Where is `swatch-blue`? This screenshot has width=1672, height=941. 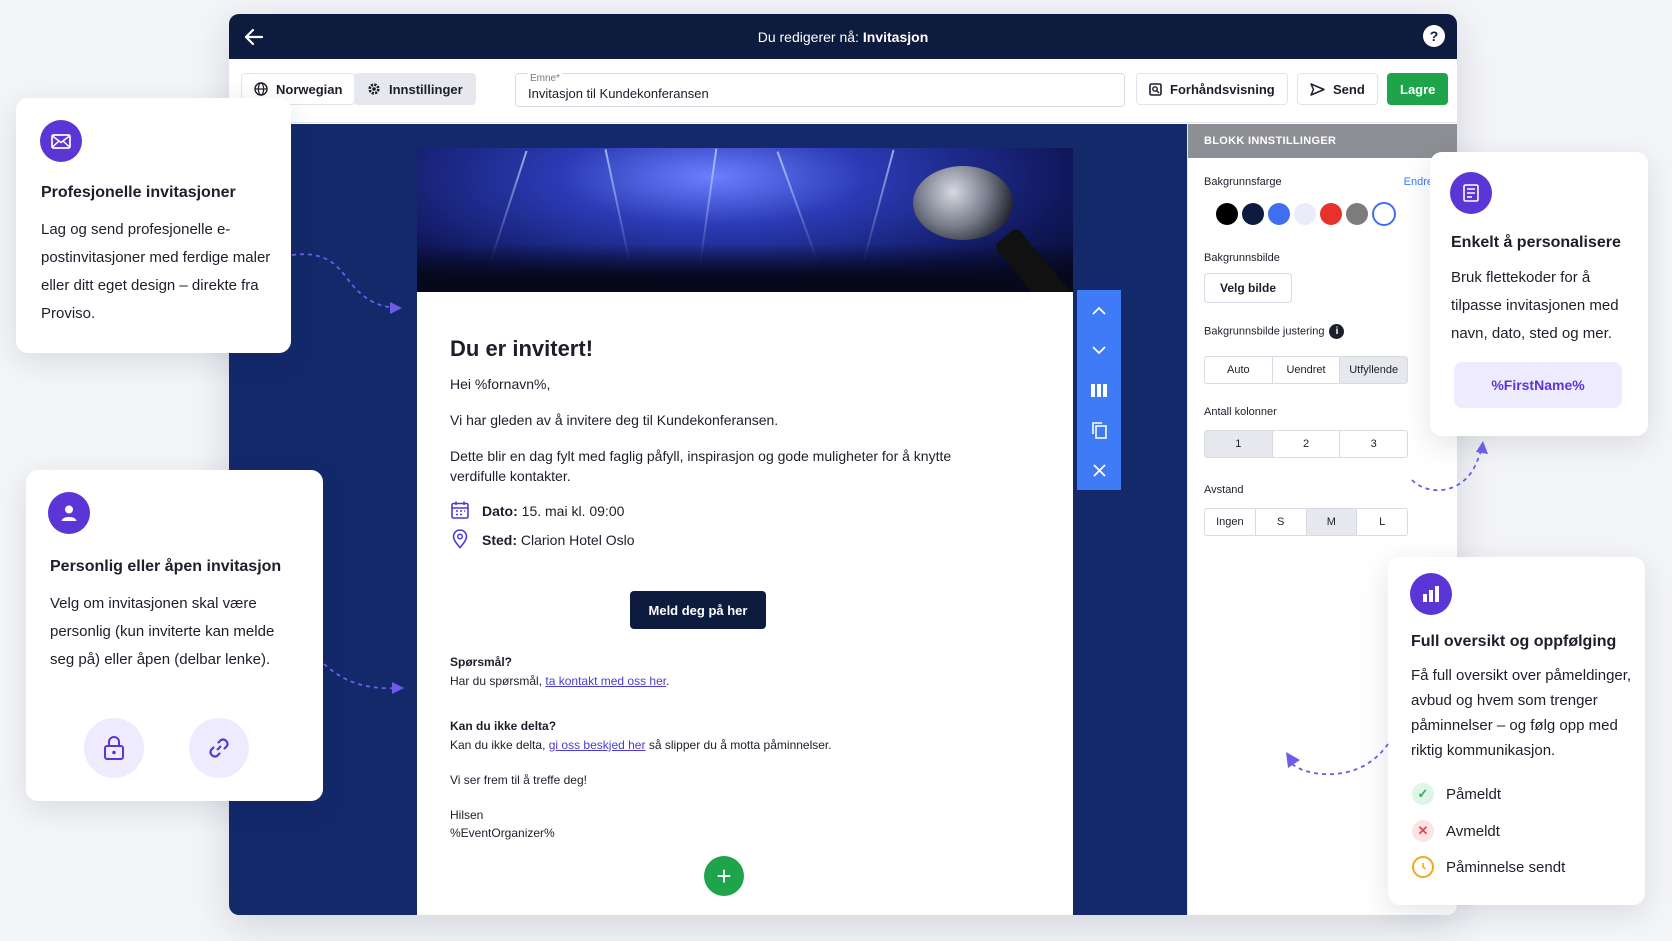 swatch-blue is located at coordinates (1279, 214).